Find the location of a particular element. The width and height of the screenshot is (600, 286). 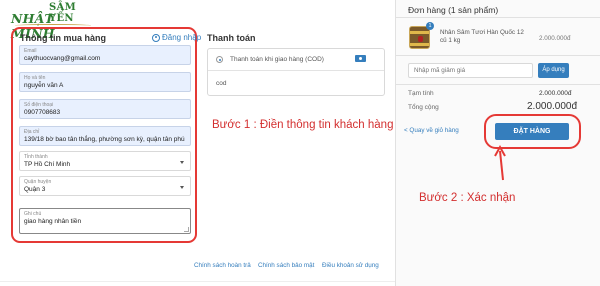

phone-field: Số điện thoại 0907708683 is located at coordinates (105, 109).